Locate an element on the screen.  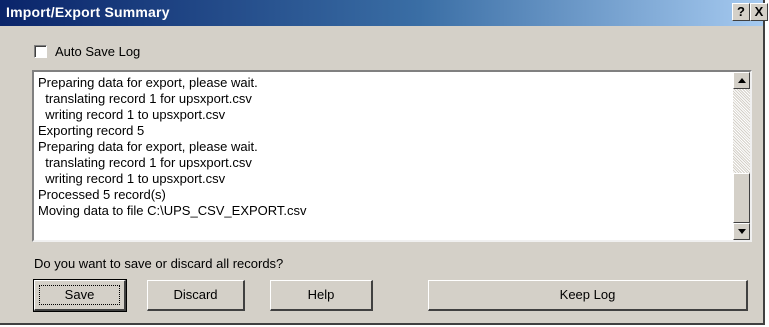
log-line: Processed 5 record(s) is located at coordinates (102, 194).